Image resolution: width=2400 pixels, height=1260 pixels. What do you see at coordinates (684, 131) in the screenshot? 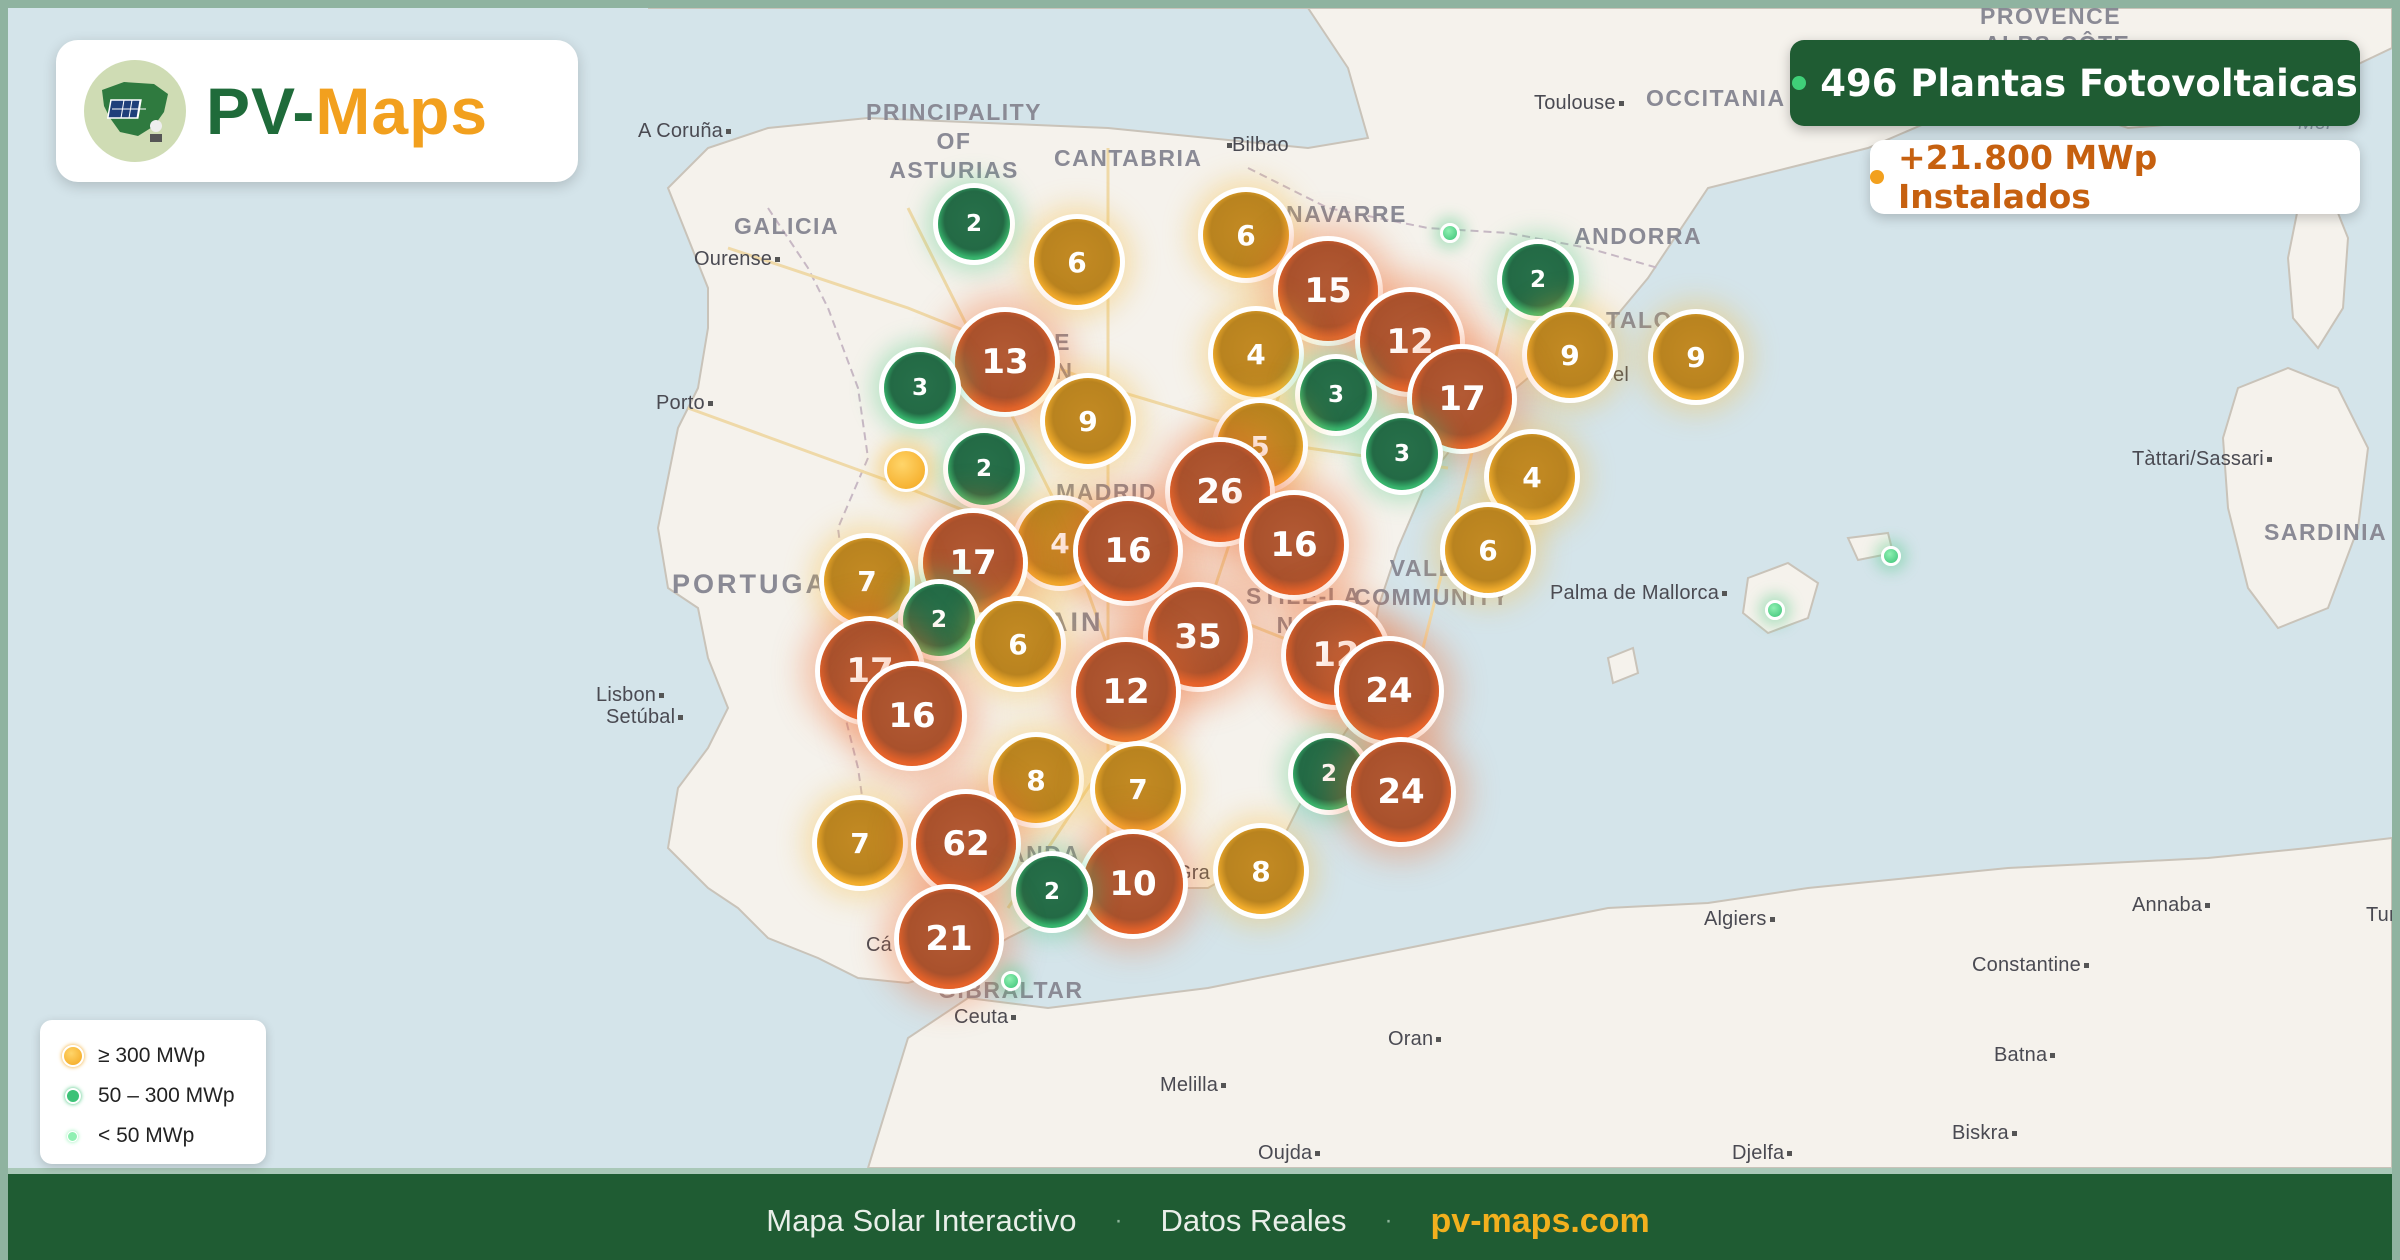
I see `place-label-a-coruna: A Coruña` at bounding box center [684, 131].